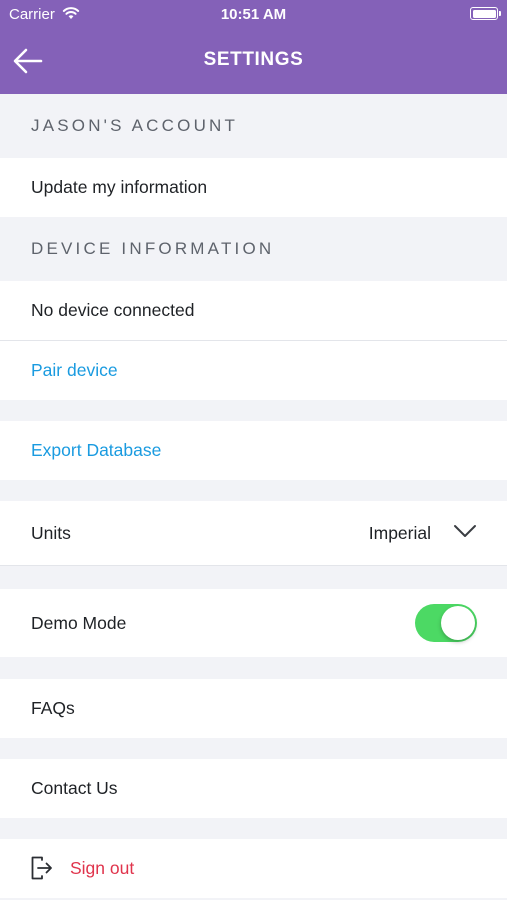 The width and height of the screenshot is (507, 900). I want to click on demo-mode-label: Demo Mode, so click(79, 622).